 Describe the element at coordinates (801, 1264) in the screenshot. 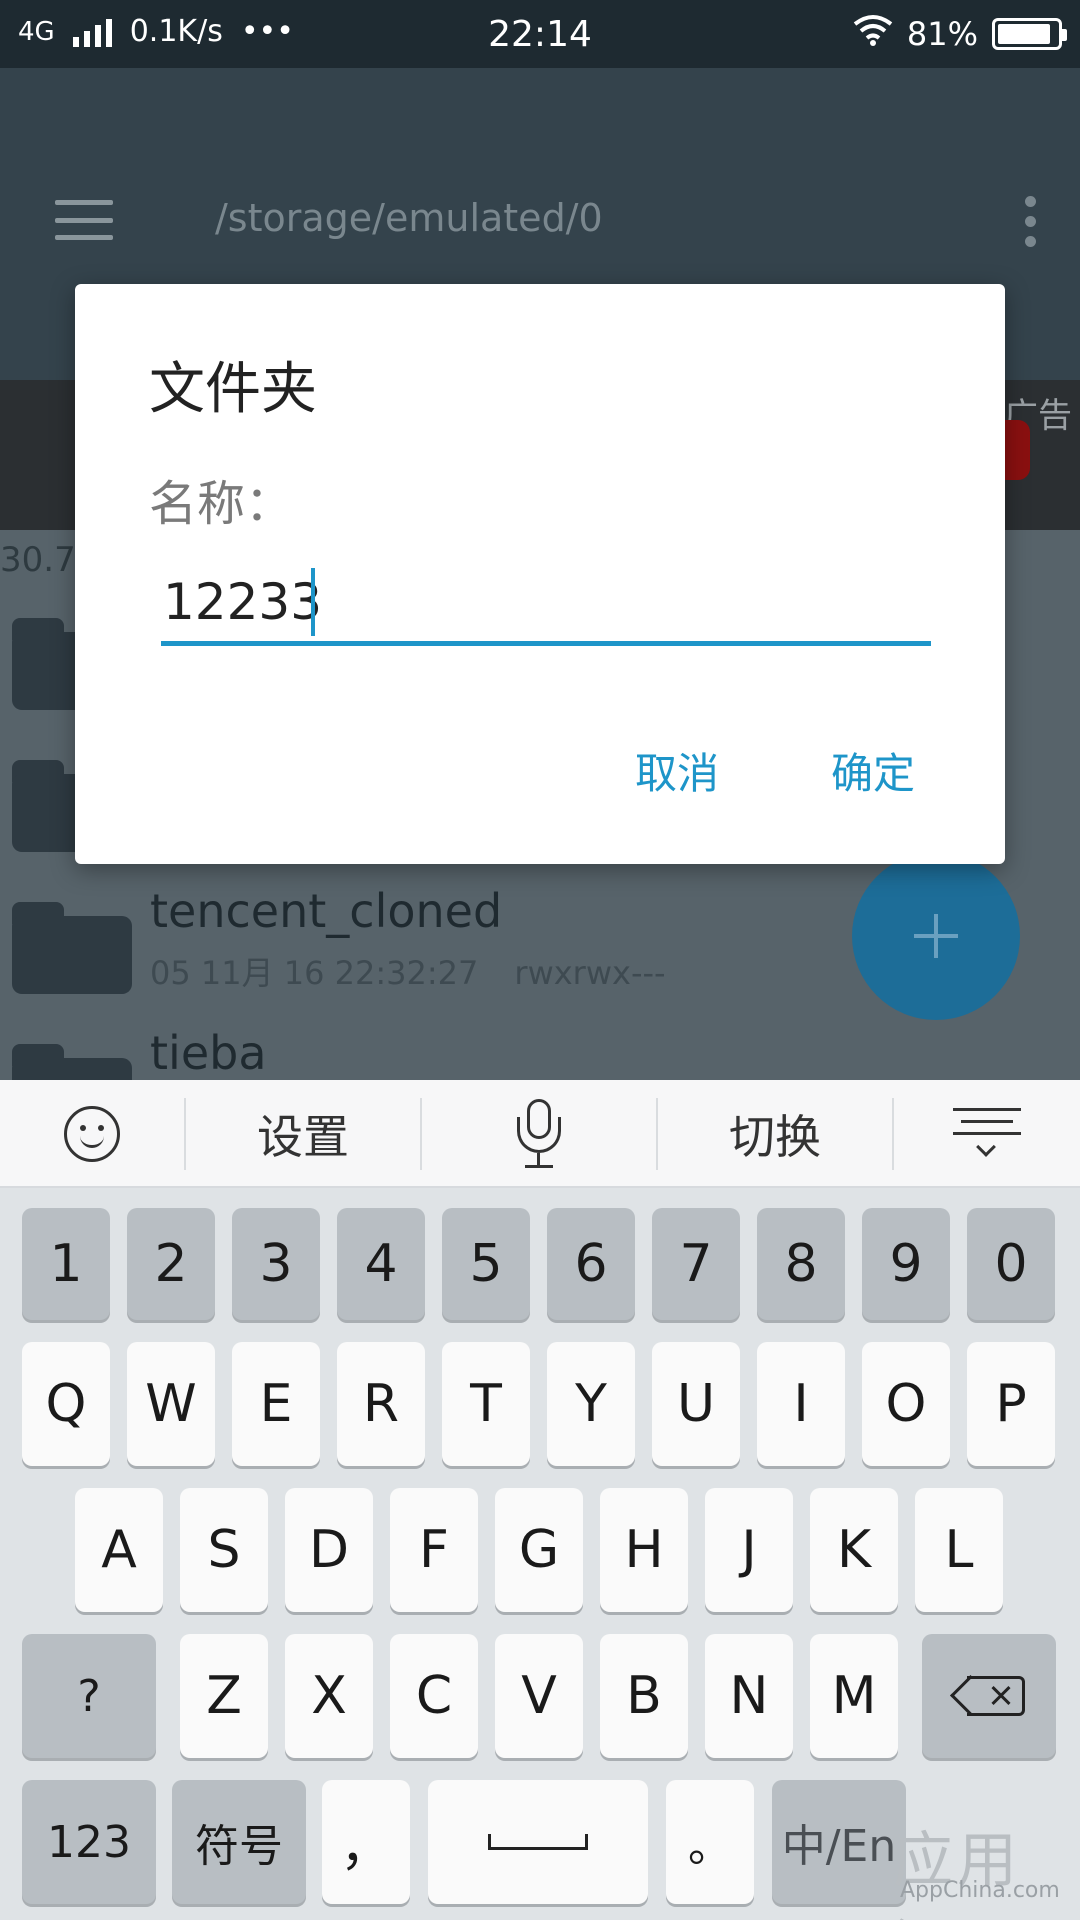

I see `key-8: 8` at that location.